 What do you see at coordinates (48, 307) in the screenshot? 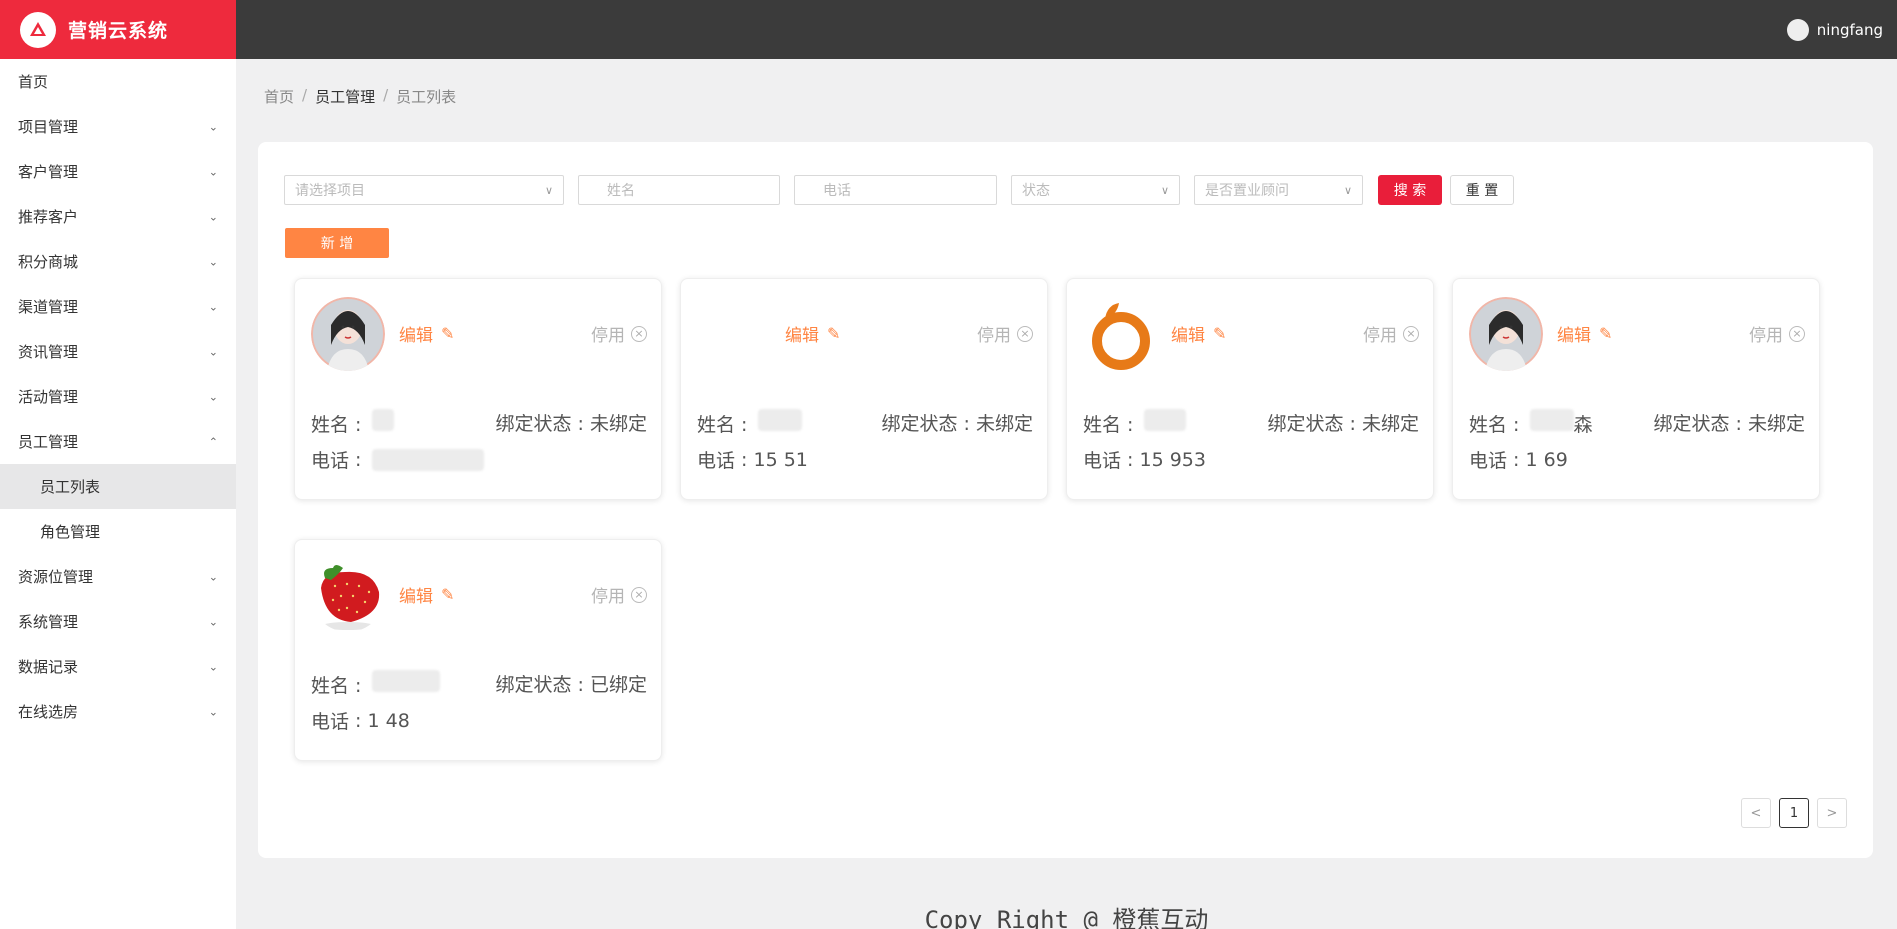
I see `sidebar-item-label: 渠道管理` at bounding box center [48, 307].